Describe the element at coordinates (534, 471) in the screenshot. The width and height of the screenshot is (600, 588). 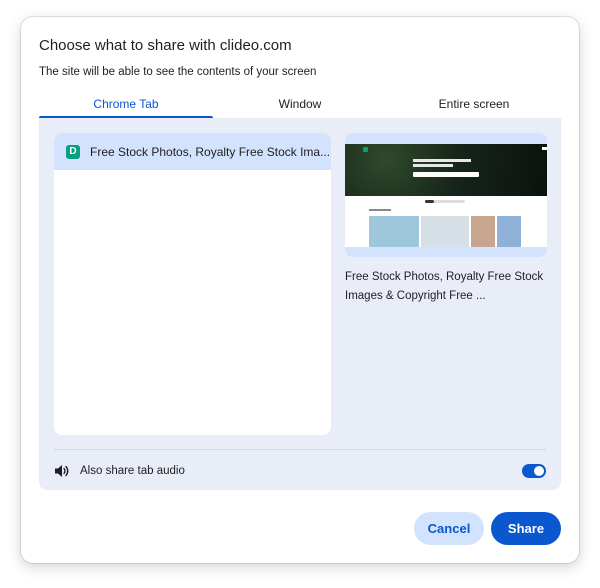
I see `share-audio-toggle` at that location.